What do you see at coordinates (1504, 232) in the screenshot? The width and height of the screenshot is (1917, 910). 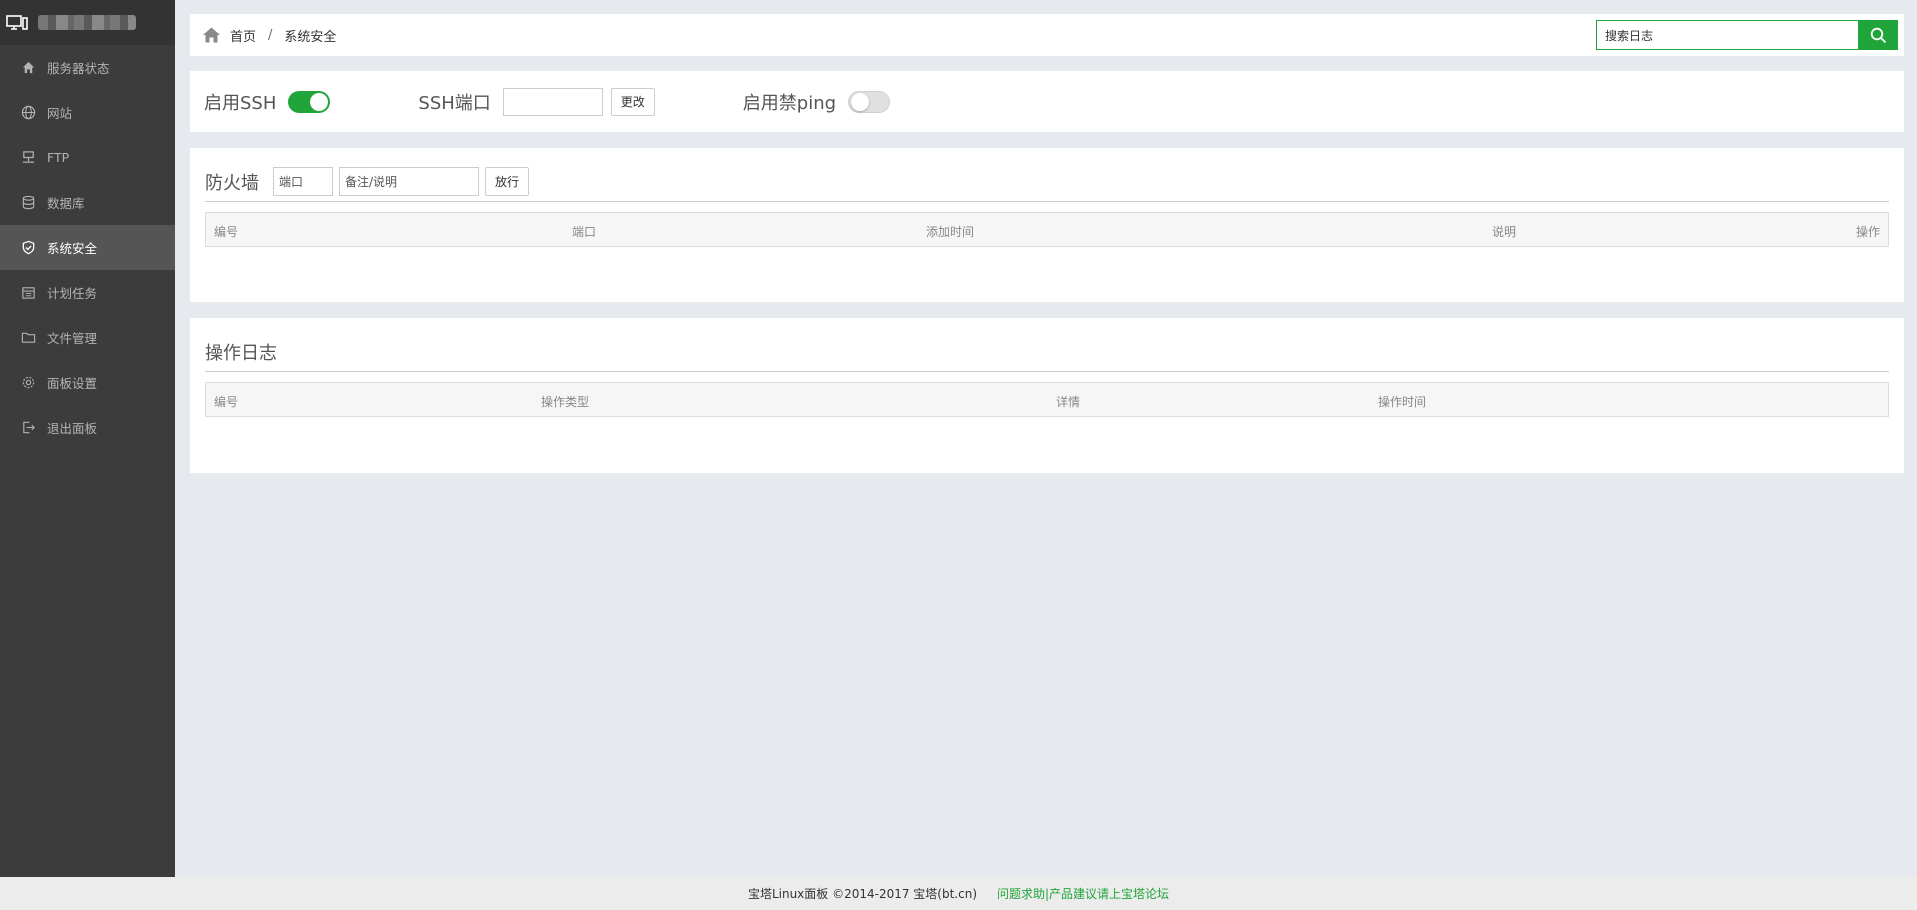 I see `column-description: 说明` at bounding box center [1504, 232].